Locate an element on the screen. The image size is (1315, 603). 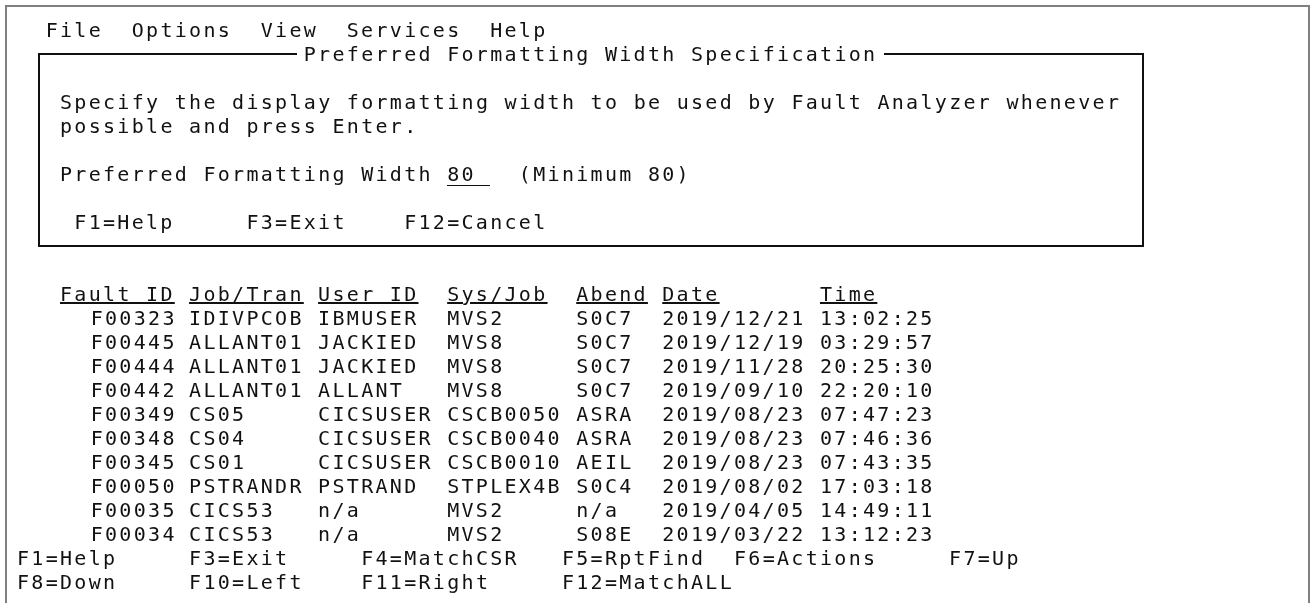
column-header: User ID is located at coordinates (368, 294).